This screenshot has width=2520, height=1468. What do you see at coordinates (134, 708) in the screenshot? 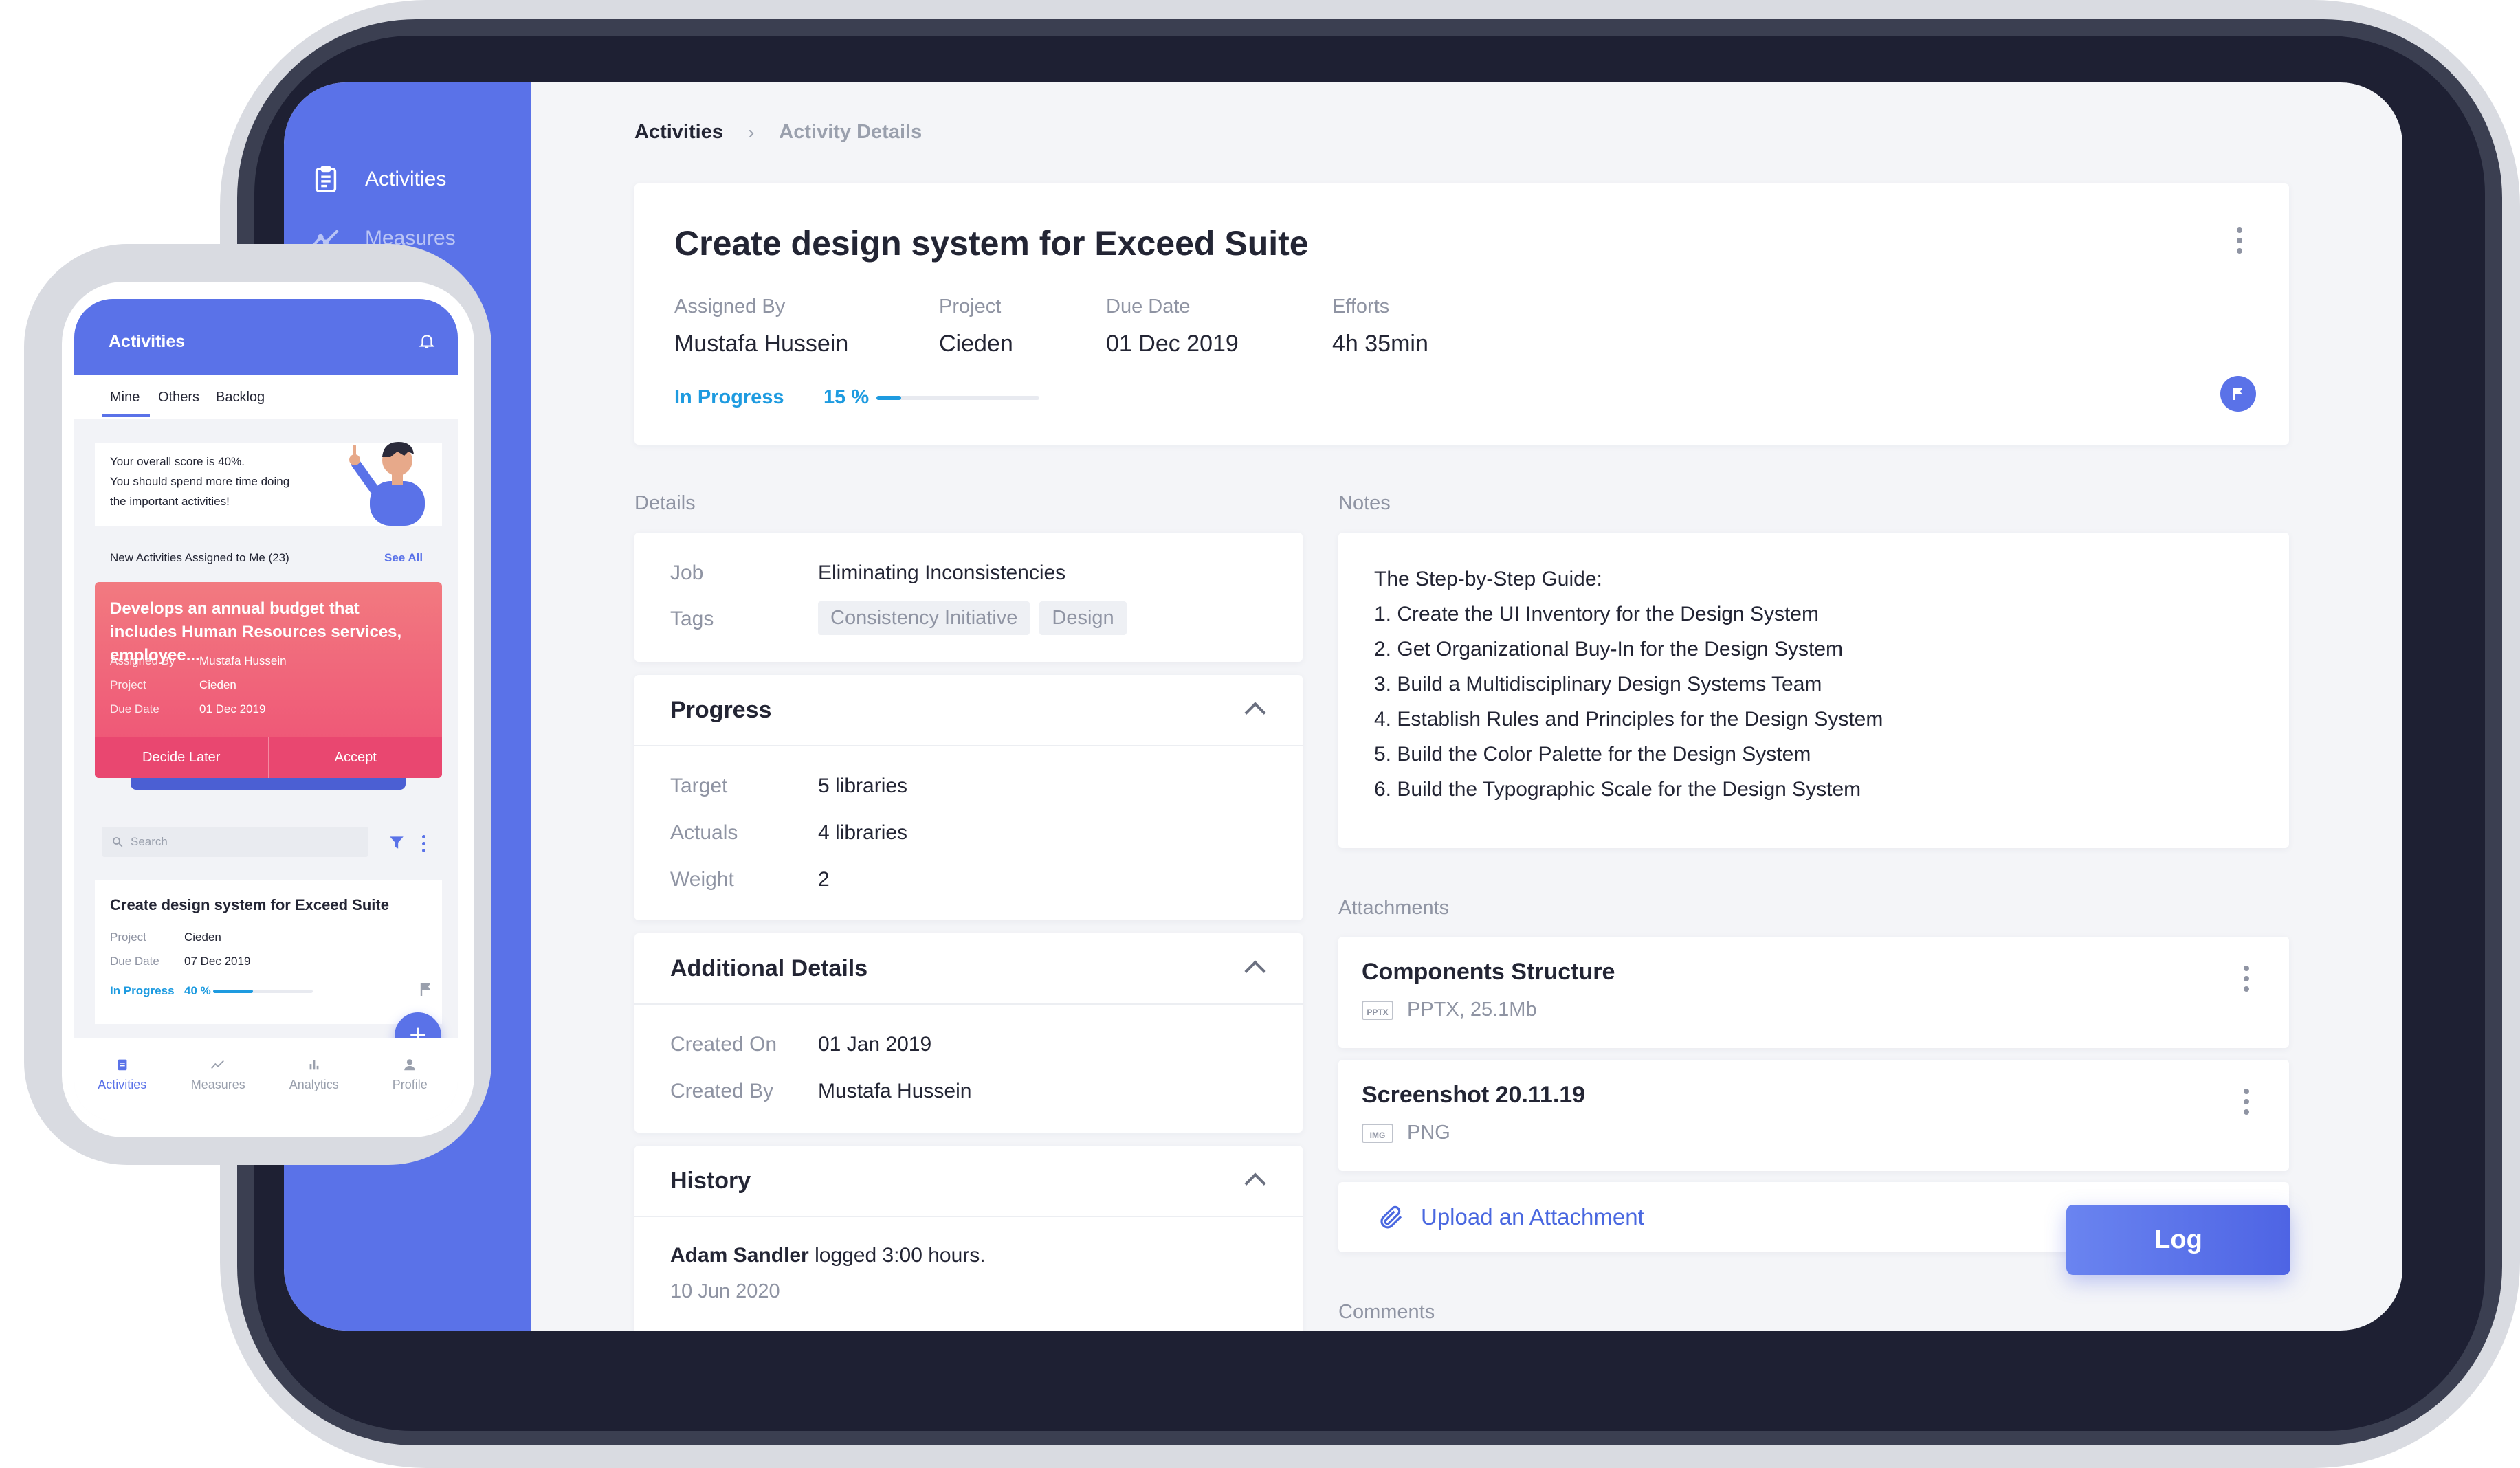
I see `row-label: Due Date` at bounding box center [134, 708].